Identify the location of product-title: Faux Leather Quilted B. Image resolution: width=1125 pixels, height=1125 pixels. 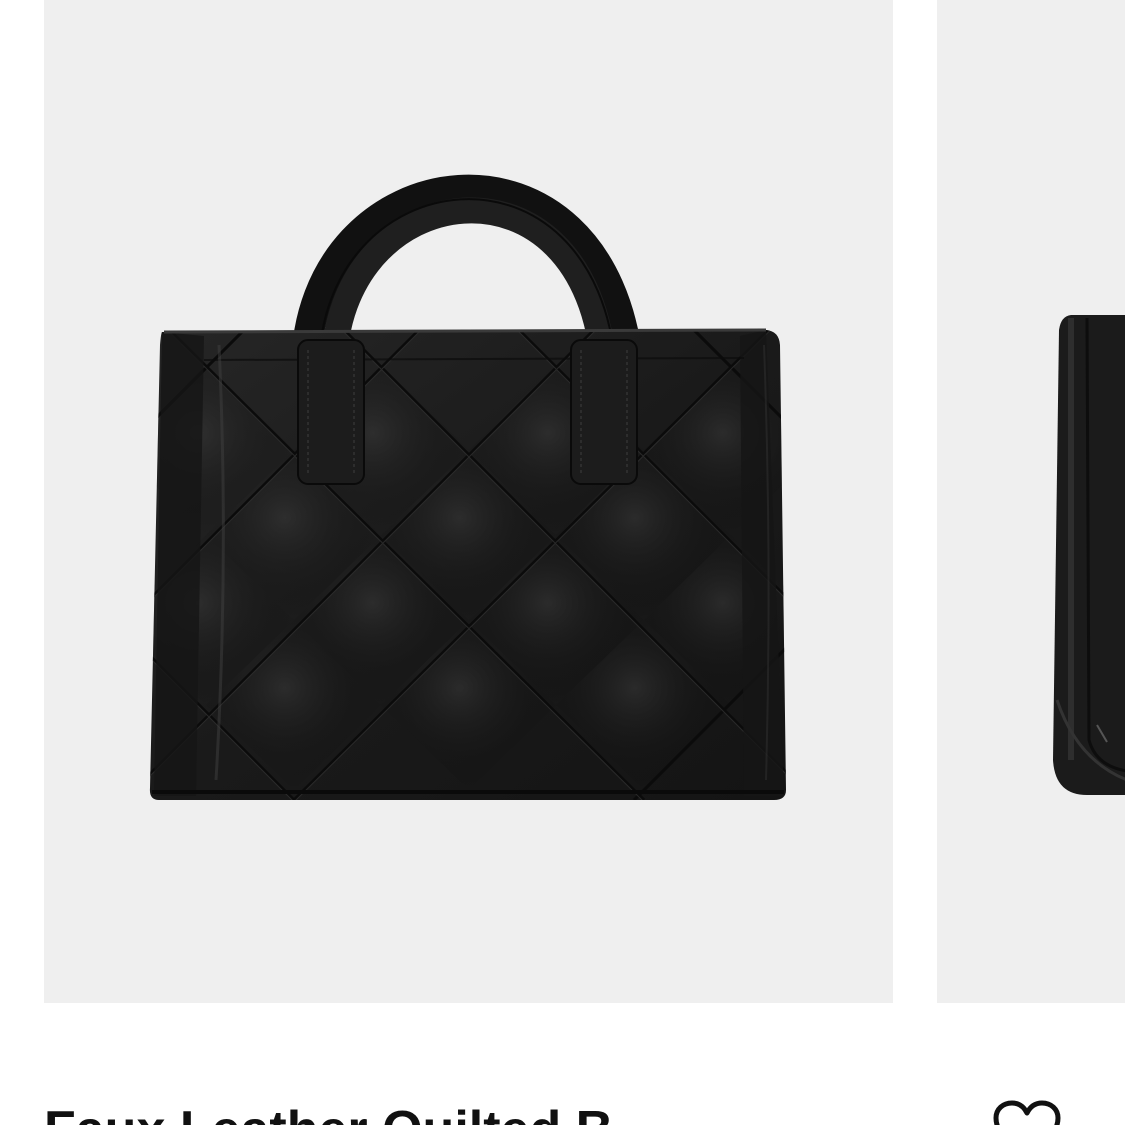
(328, 1114).